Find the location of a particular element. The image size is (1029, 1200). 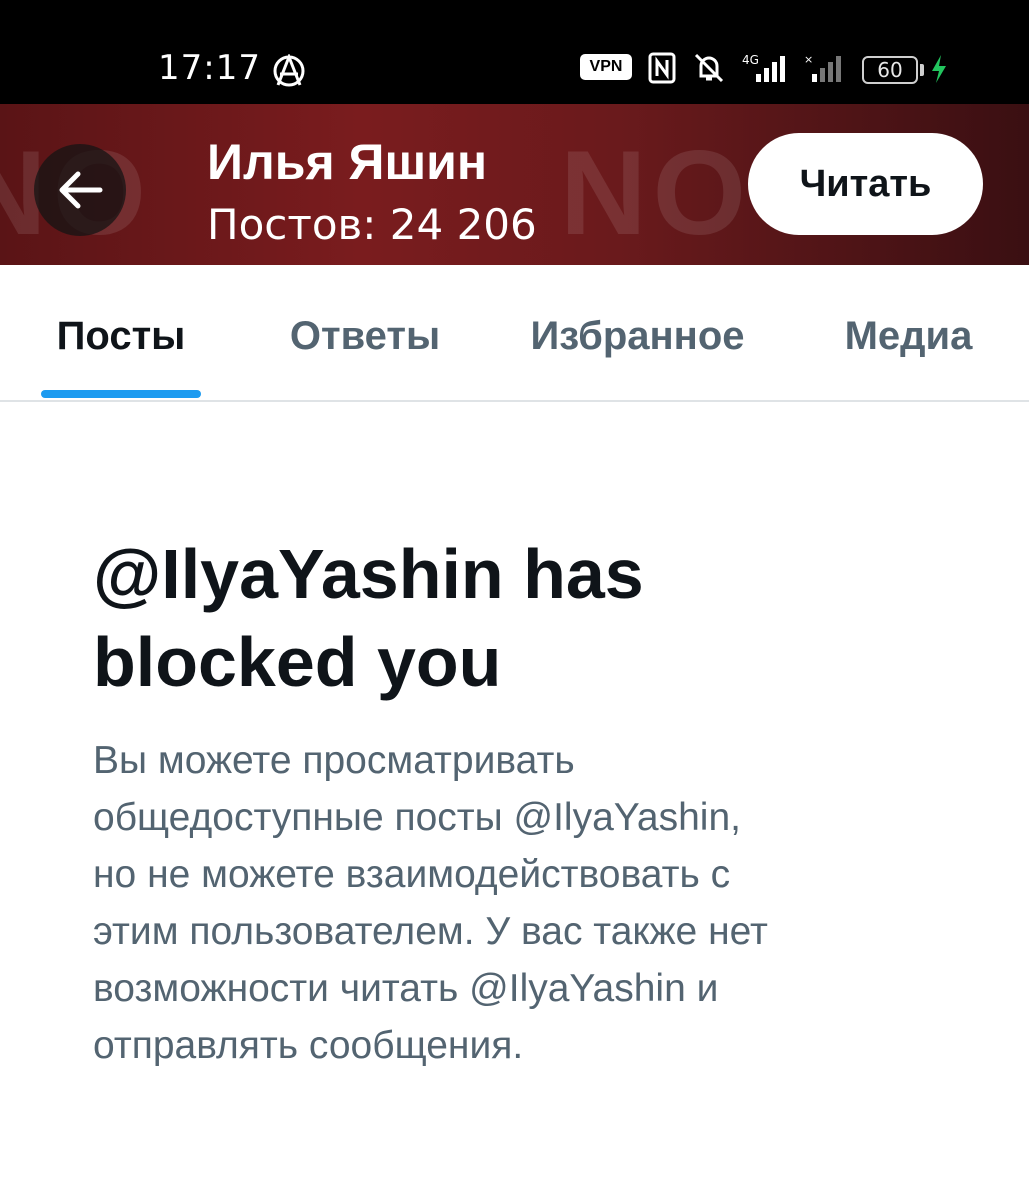

nfc-icon is located at coordinates (662, 68).